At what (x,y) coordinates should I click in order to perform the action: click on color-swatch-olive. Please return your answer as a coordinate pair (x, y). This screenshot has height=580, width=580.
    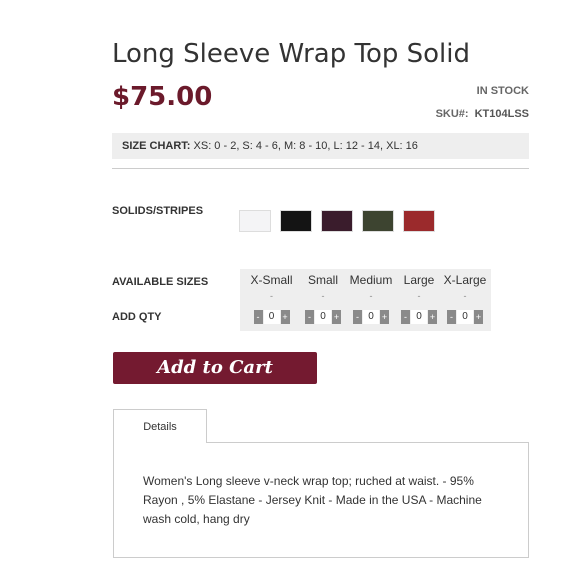
    Looking at the image, I should click on (378, 221).